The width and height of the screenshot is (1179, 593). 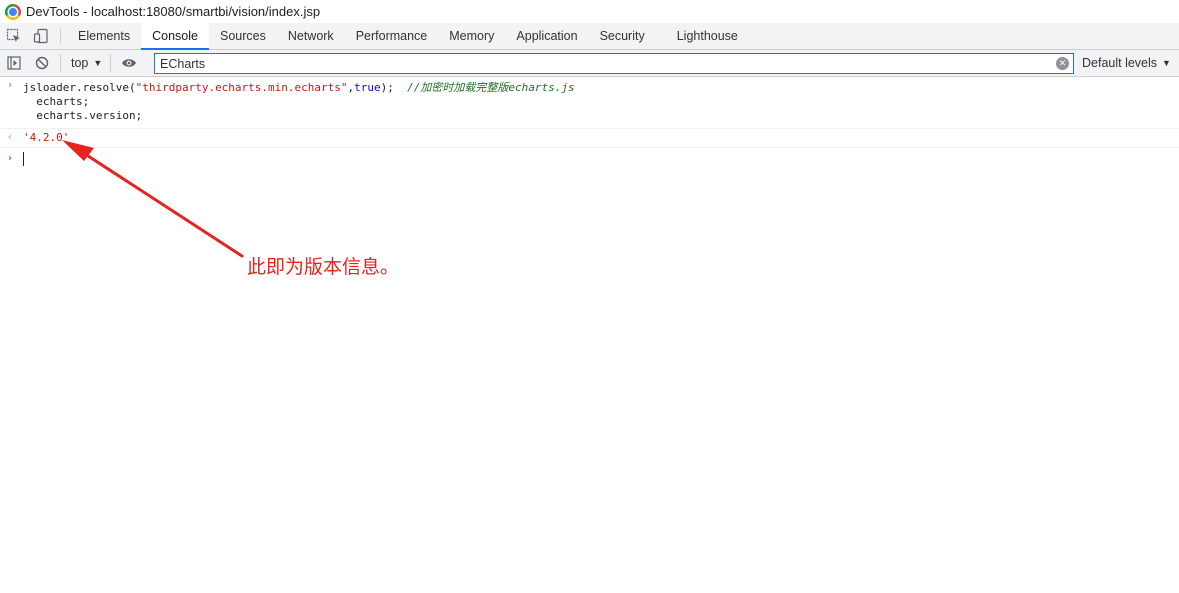 I want to click on annotation-note: 此即为版本信息。, so click(x=323, y=267).